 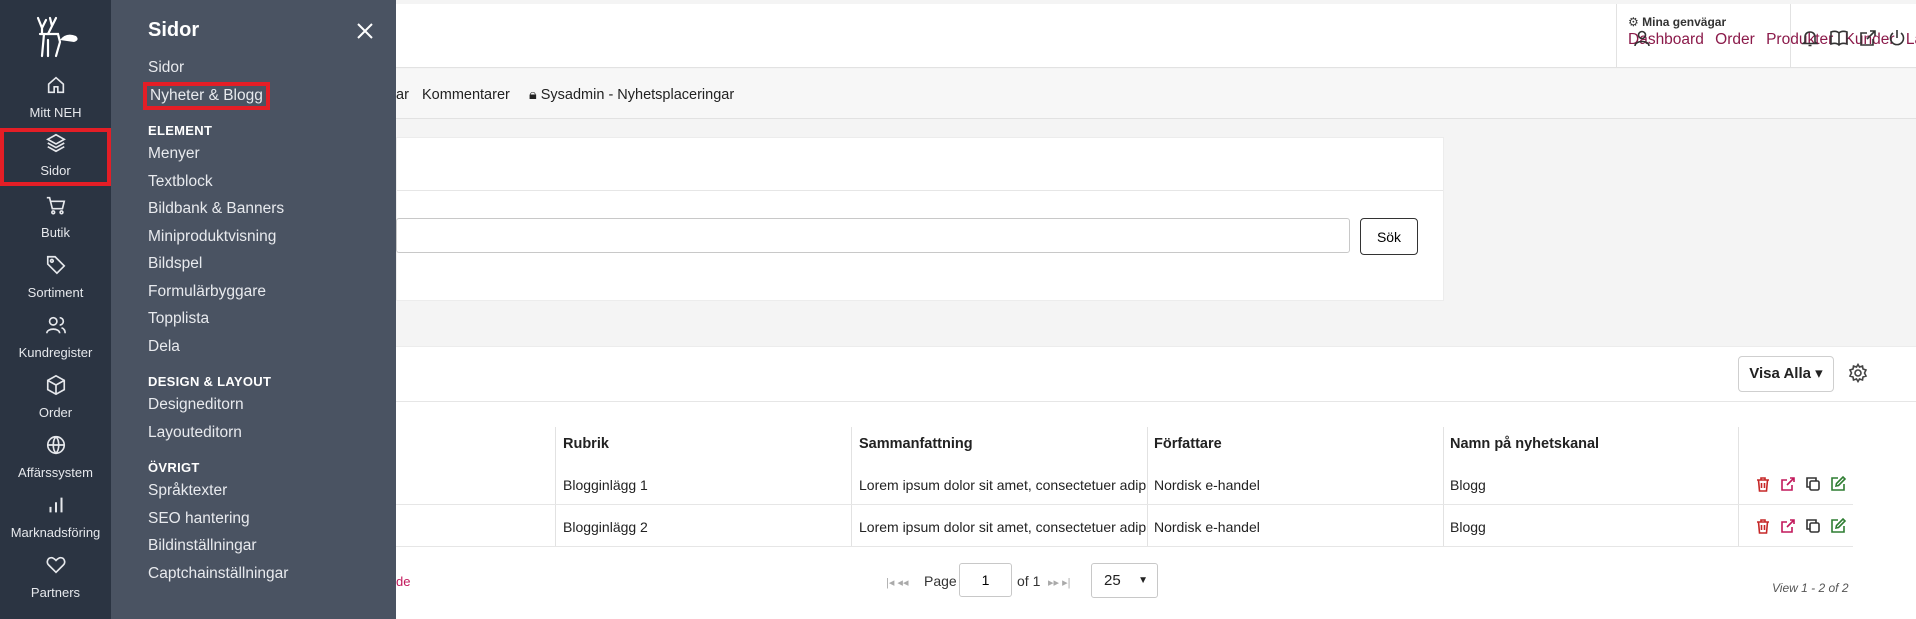 What do you see at coordinates (402, 95) in the screenshot?
I see `subnav-item-partial: ar` at bounding box center [402, 95].